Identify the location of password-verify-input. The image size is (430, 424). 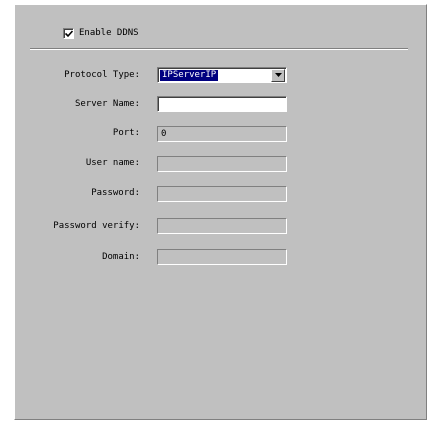
(222, 226).